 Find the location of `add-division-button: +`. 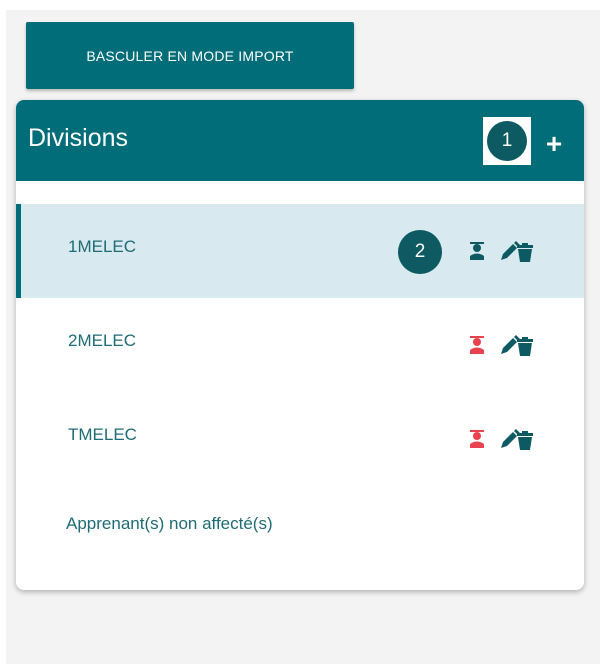

add-division-button: + is located at coordinates (554, 144).